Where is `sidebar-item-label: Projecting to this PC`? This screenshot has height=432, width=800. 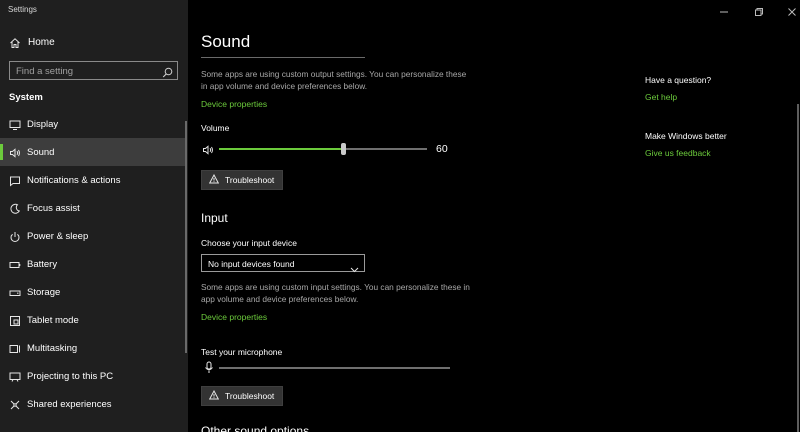 sidebar-item-label: Projecting to this PC is located at coordinates (70, 376).